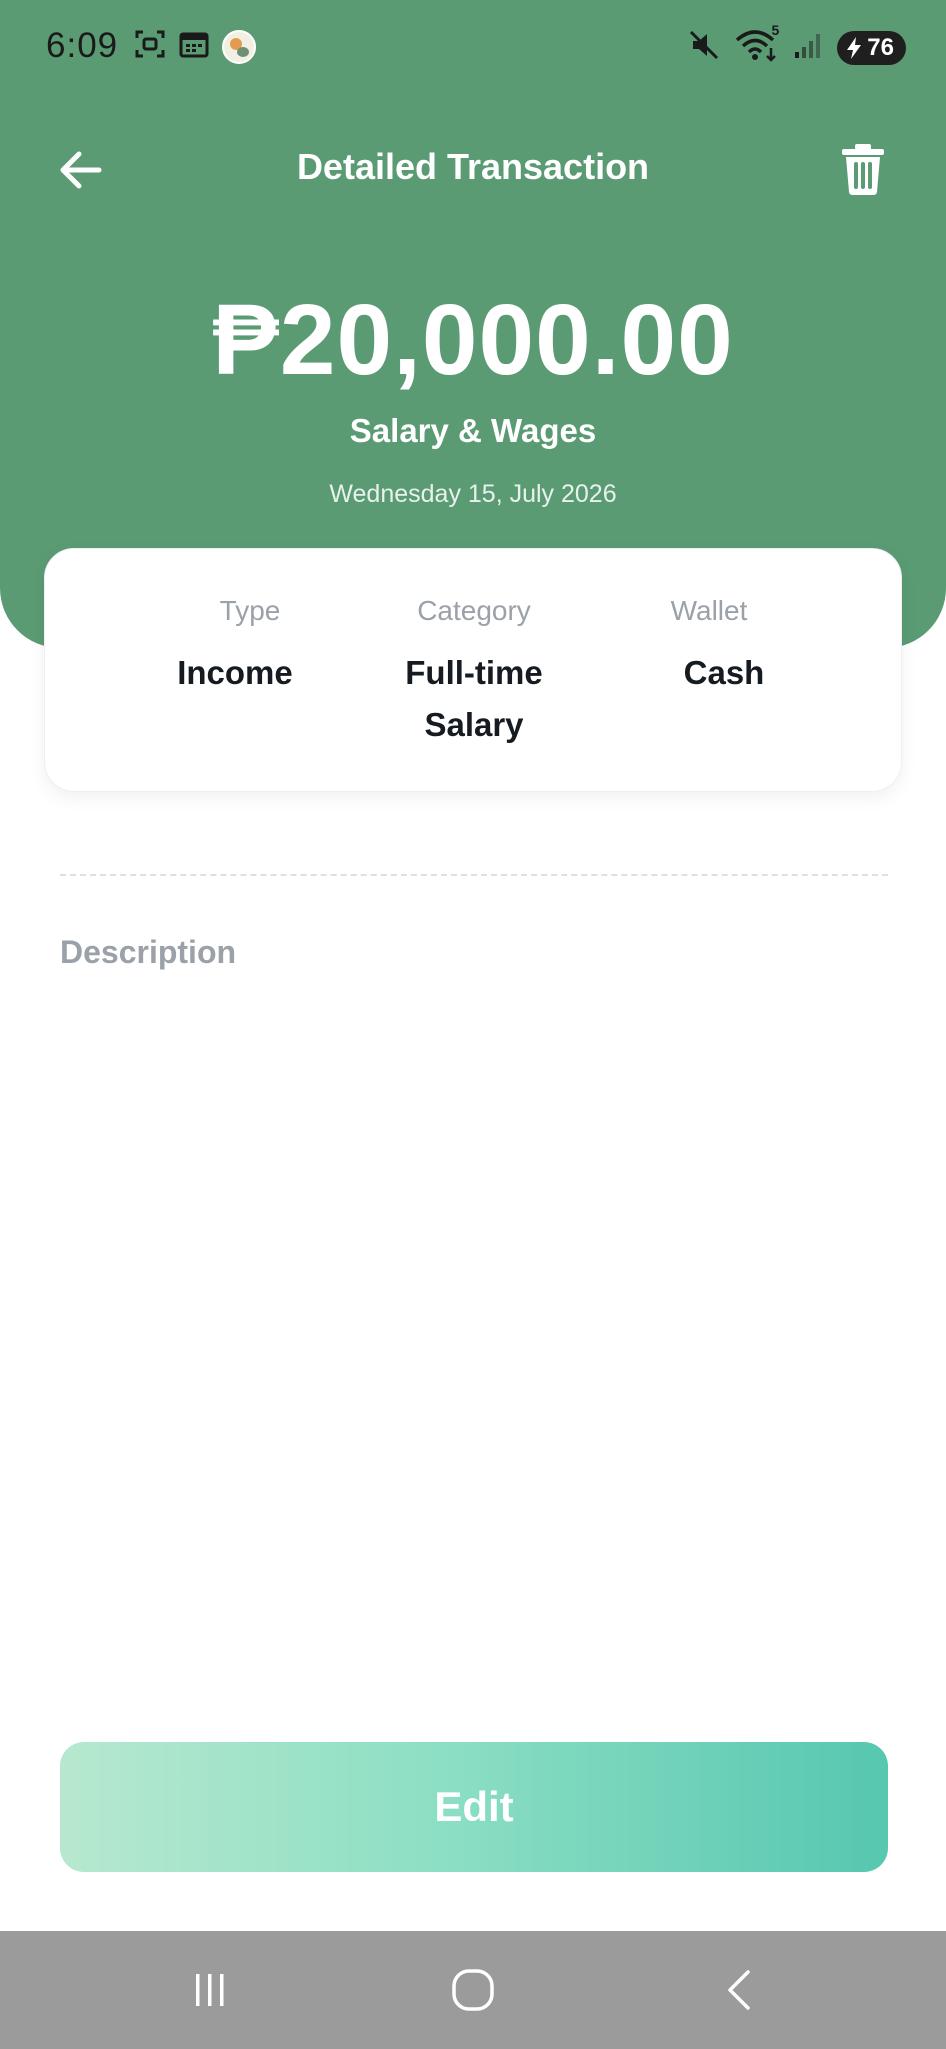 The width and height of the screenshot is (946, 2049). Describe the element at coordinates (854, 47) in the screenshot. I see `charging-icon` at that location.